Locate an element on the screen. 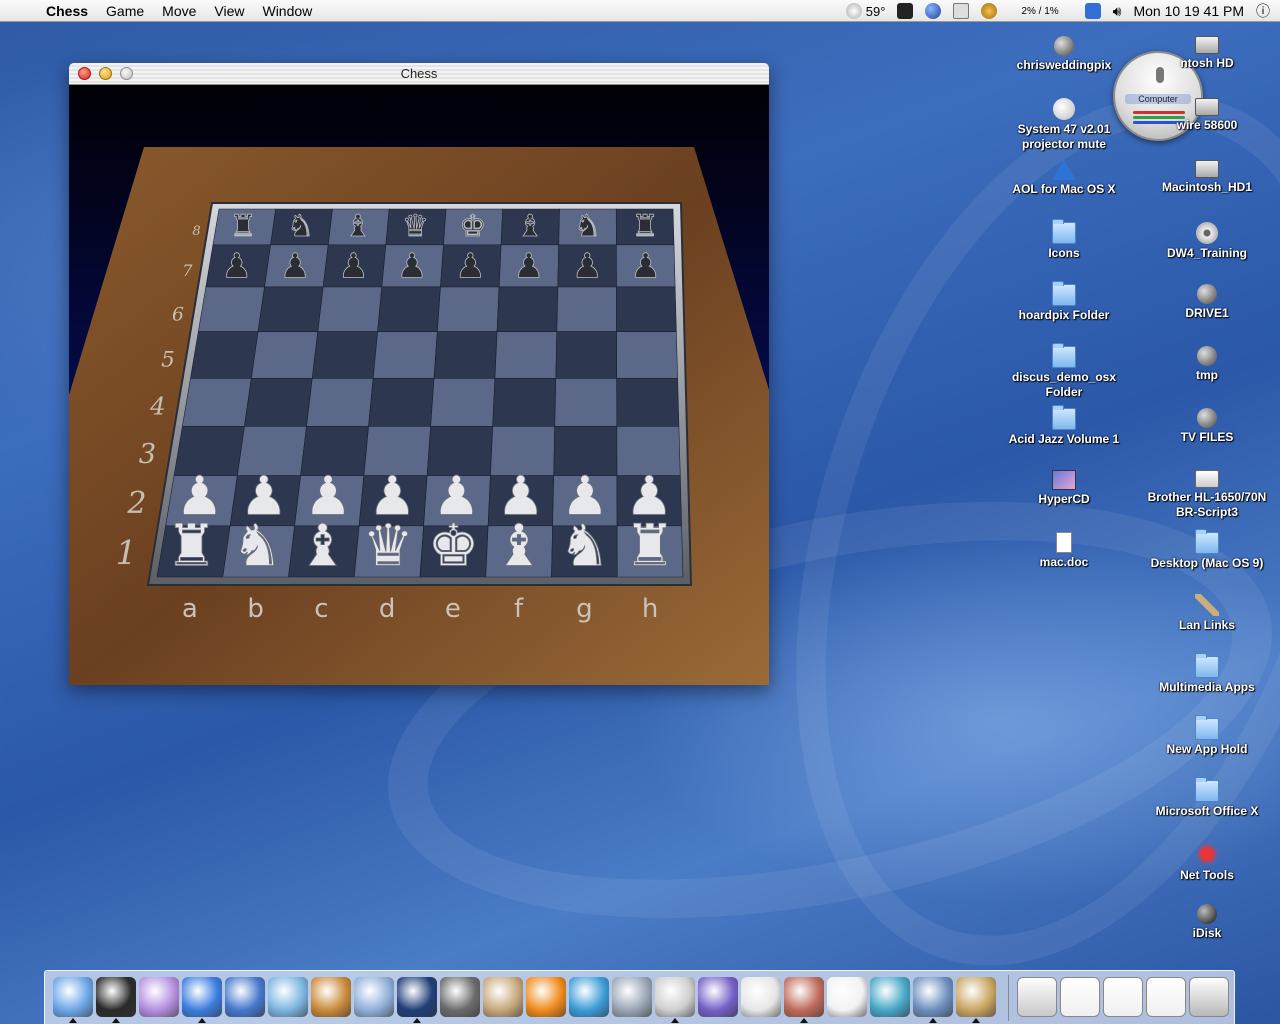 The width and height of the screenshot is (1280, 1024). desktop-icon: chrisweddingpix is located at coordinates (1064, 54).